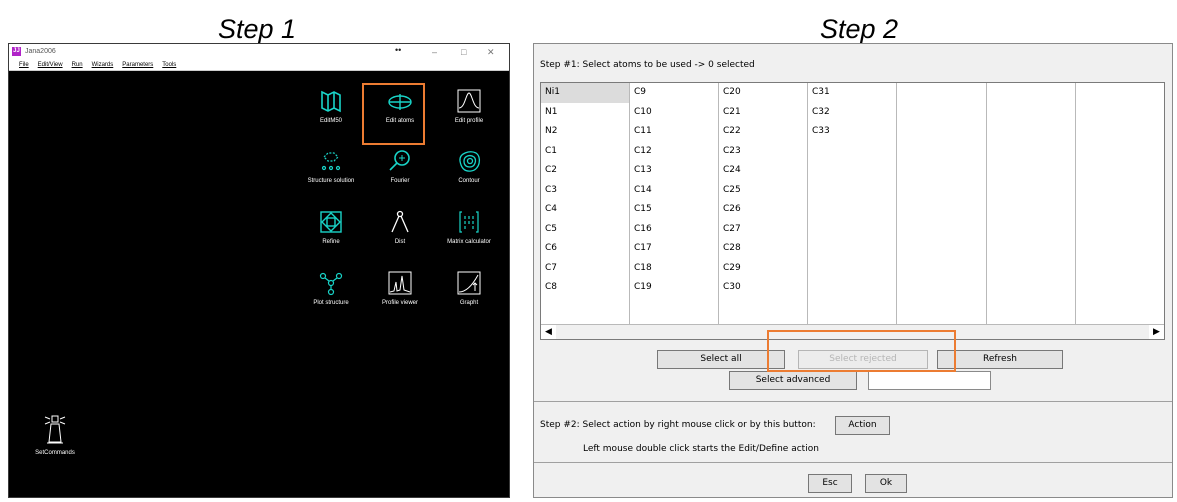 Image resolution: width=1177 pixels, height=502 pixels. I want to click on atom-cell: C24, so click(763, 171).